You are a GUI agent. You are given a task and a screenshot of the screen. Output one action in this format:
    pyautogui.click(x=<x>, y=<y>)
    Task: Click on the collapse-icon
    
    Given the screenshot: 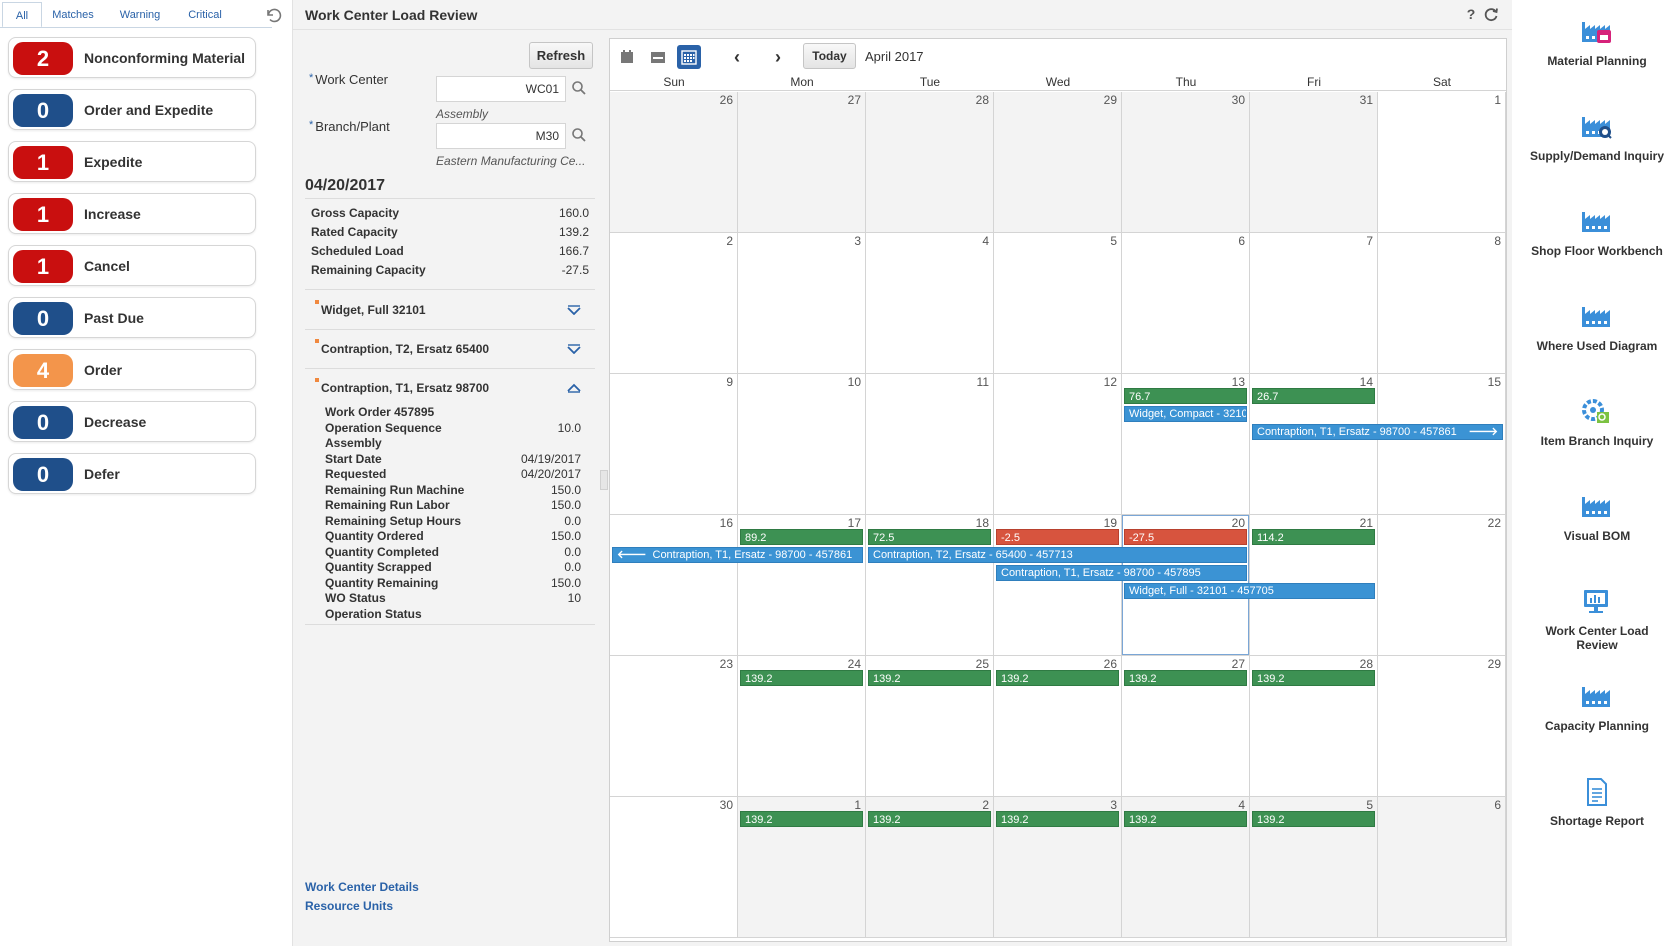 What is the action you would take?
    pyautogui.click(x=574, y=388)
    